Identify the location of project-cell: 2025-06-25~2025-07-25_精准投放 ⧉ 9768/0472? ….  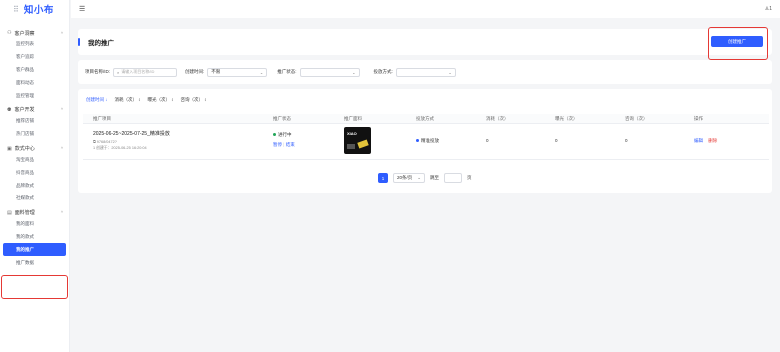
(131, 140).